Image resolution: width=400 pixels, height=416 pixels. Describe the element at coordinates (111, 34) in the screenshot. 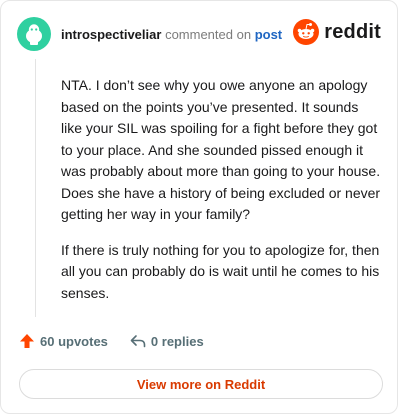

I see `username-link: introspectiveliar` at that location.